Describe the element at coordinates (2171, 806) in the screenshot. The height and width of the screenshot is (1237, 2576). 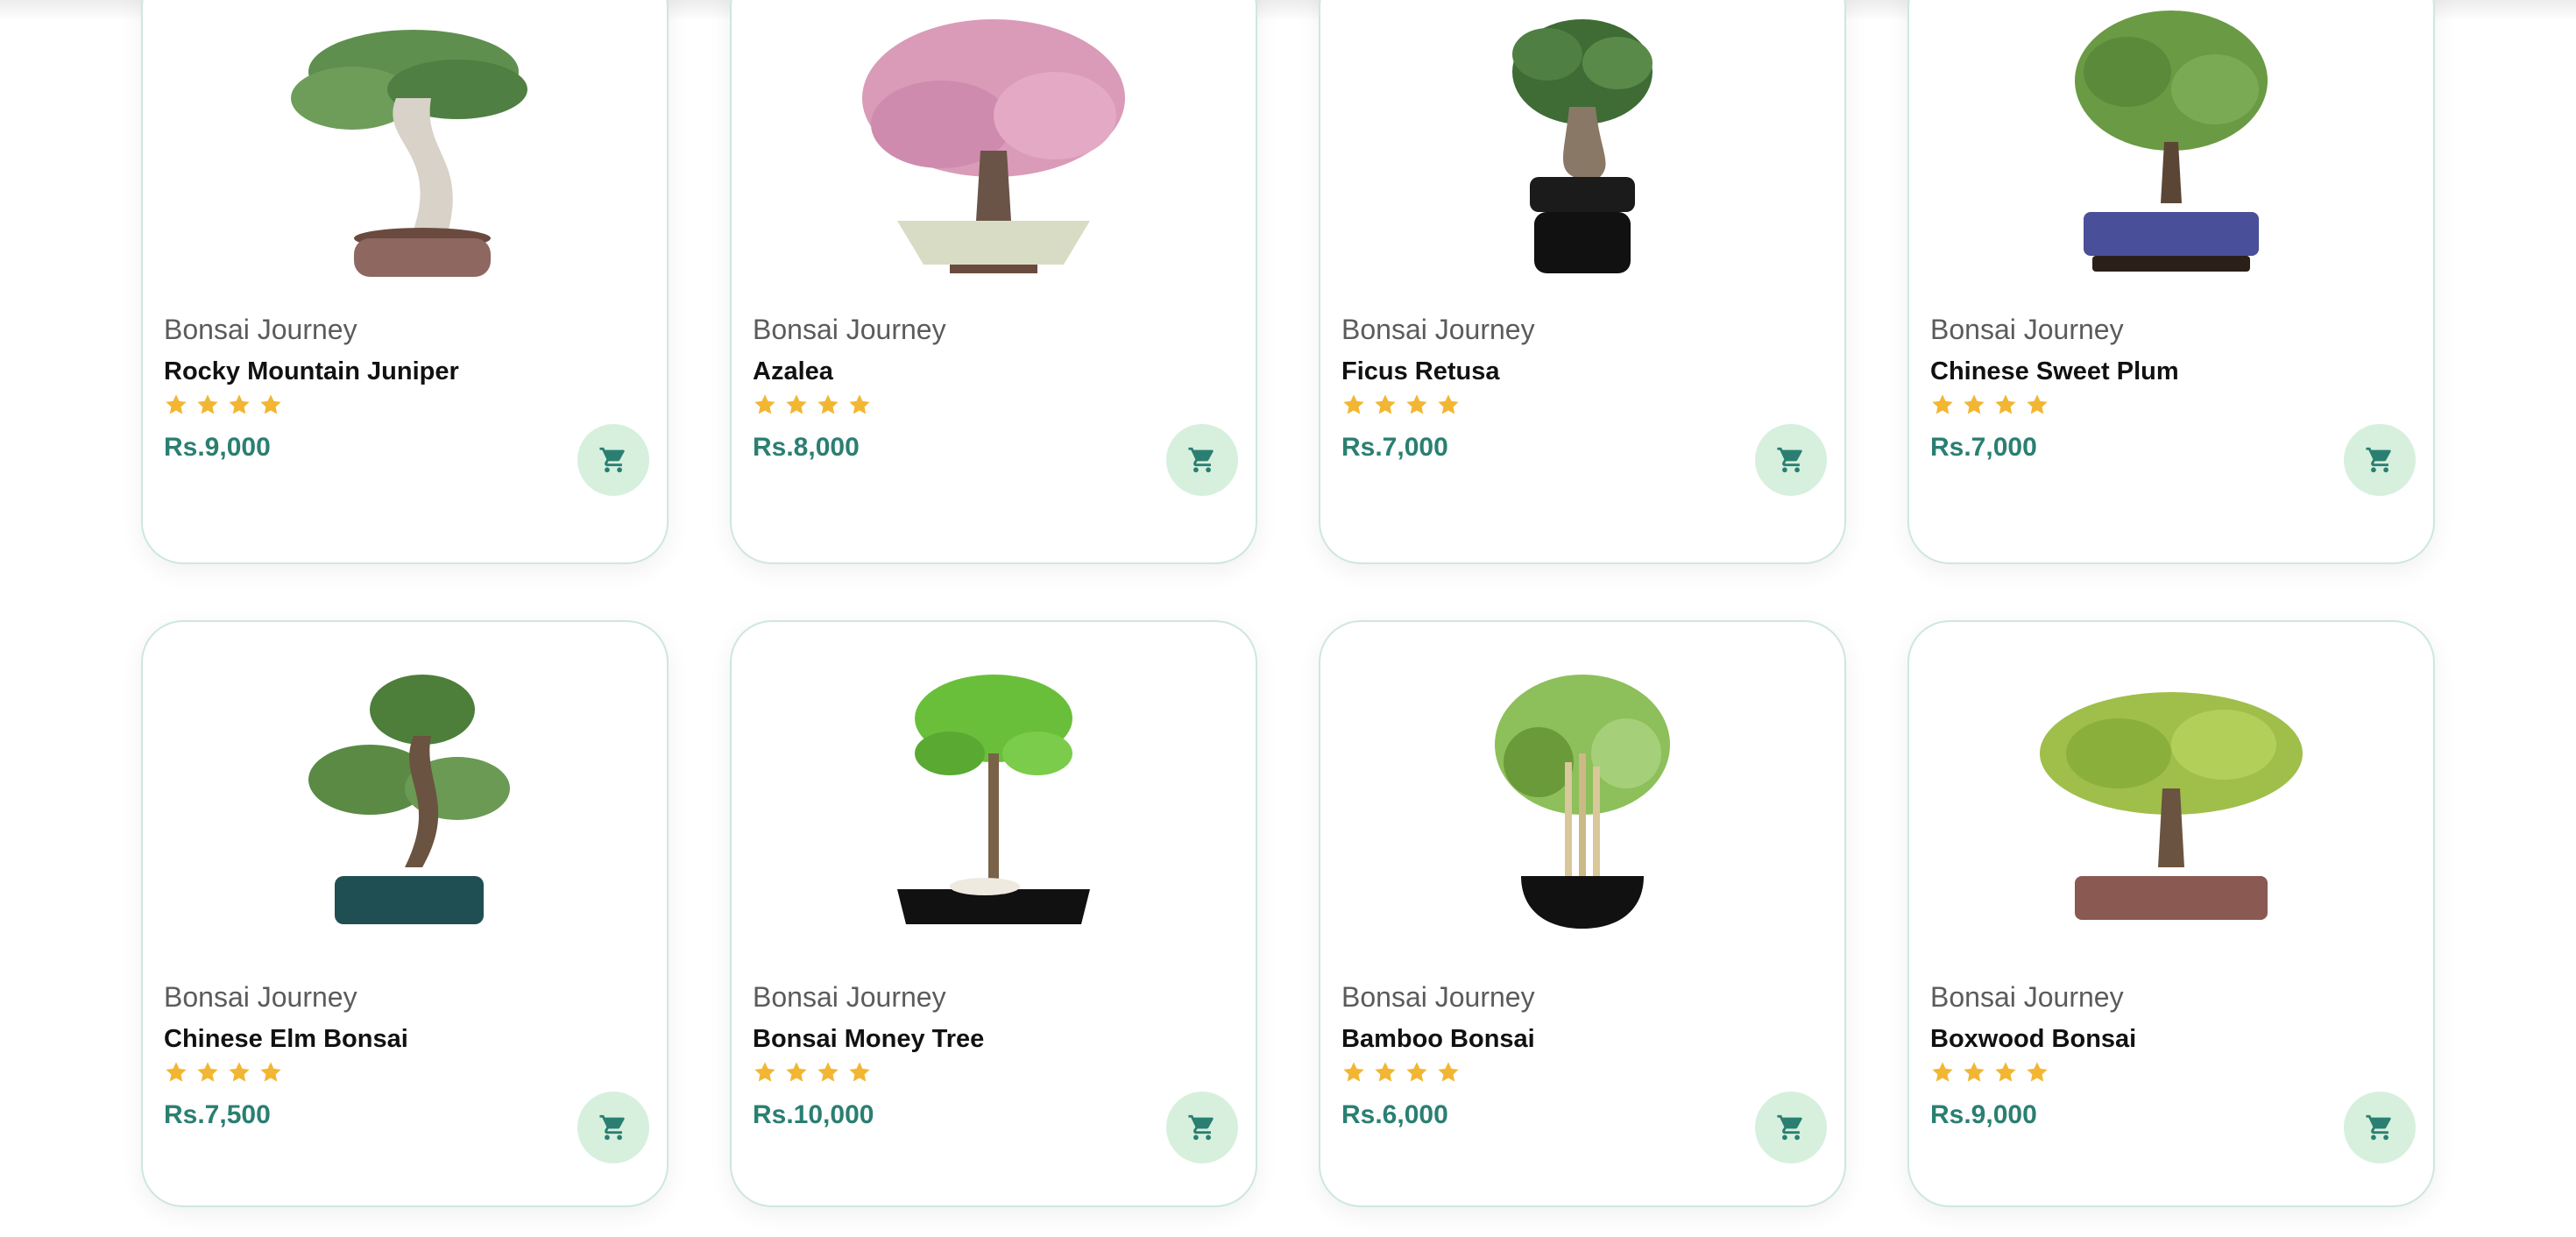
I see `boxwood-bonsai-icon` at that location.